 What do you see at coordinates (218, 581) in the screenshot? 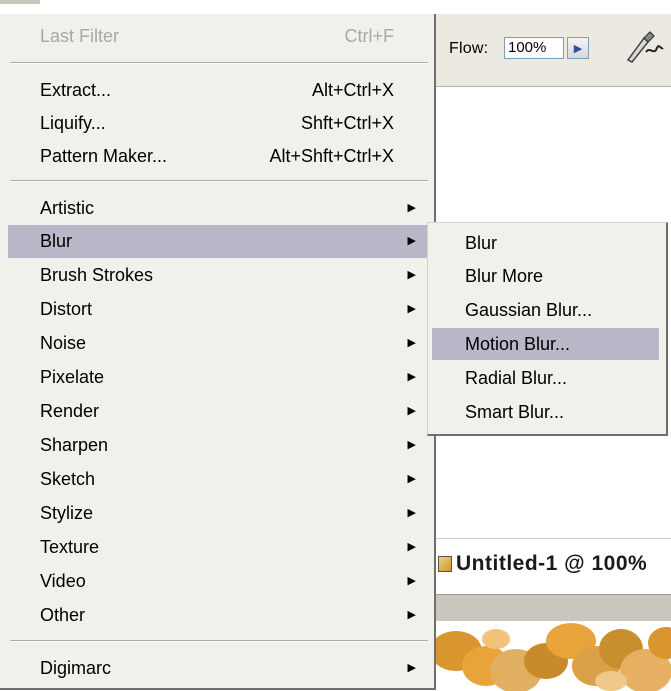
I see `menu-item-video: Video ▶` at bounding box center [218, 581].